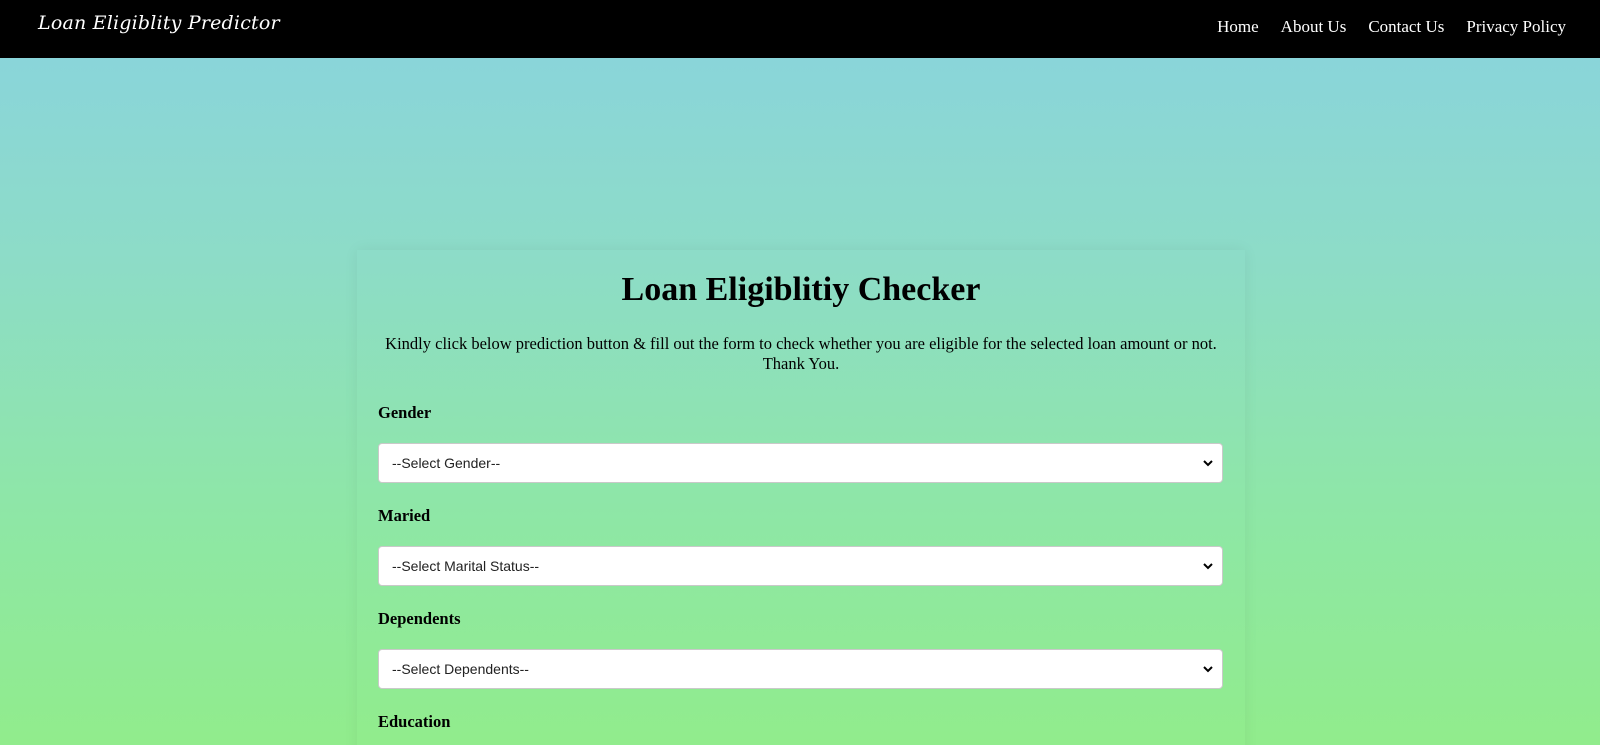 The width and height of the screenshot is (1600, 745). What do you see at coordinates (446, 463) in the screenshot?
I see `gender-select-value: --Select Gender--` at bounding box center [446, 463].